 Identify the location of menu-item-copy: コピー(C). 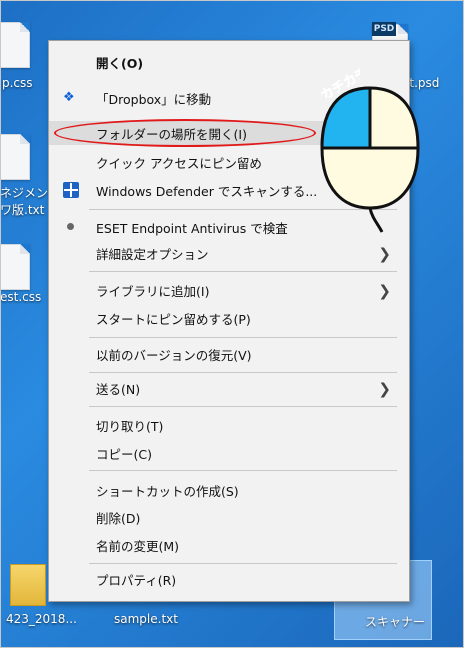
(229, 453).